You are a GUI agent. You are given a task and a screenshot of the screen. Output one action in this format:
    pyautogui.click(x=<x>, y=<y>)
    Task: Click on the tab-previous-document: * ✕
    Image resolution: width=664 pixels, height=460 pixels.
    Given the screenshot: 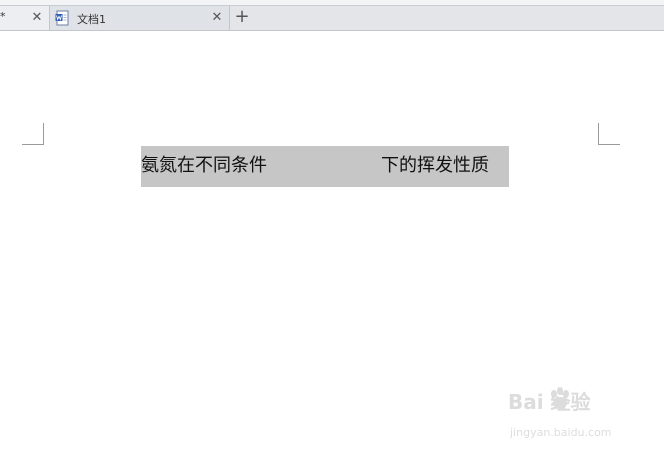 What is the action you would take?
    pyautogui.click(x=25, y=18)
    